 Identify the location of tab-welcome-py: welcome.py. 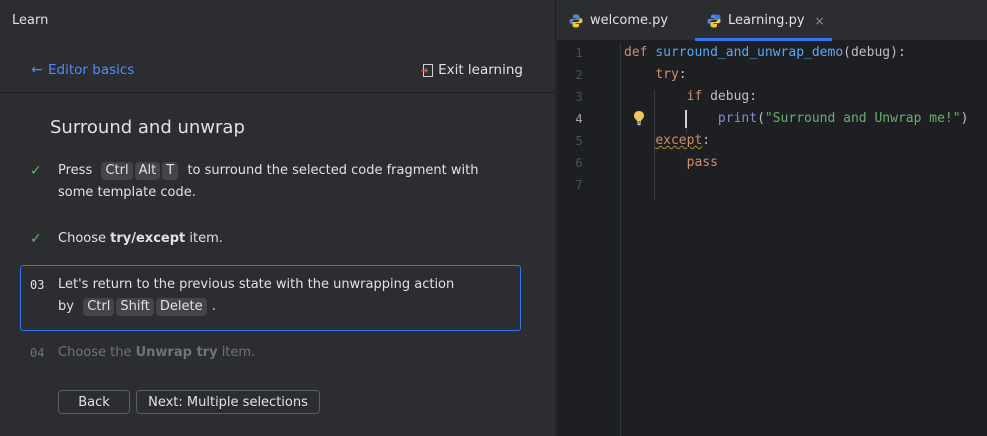
(628, 20).